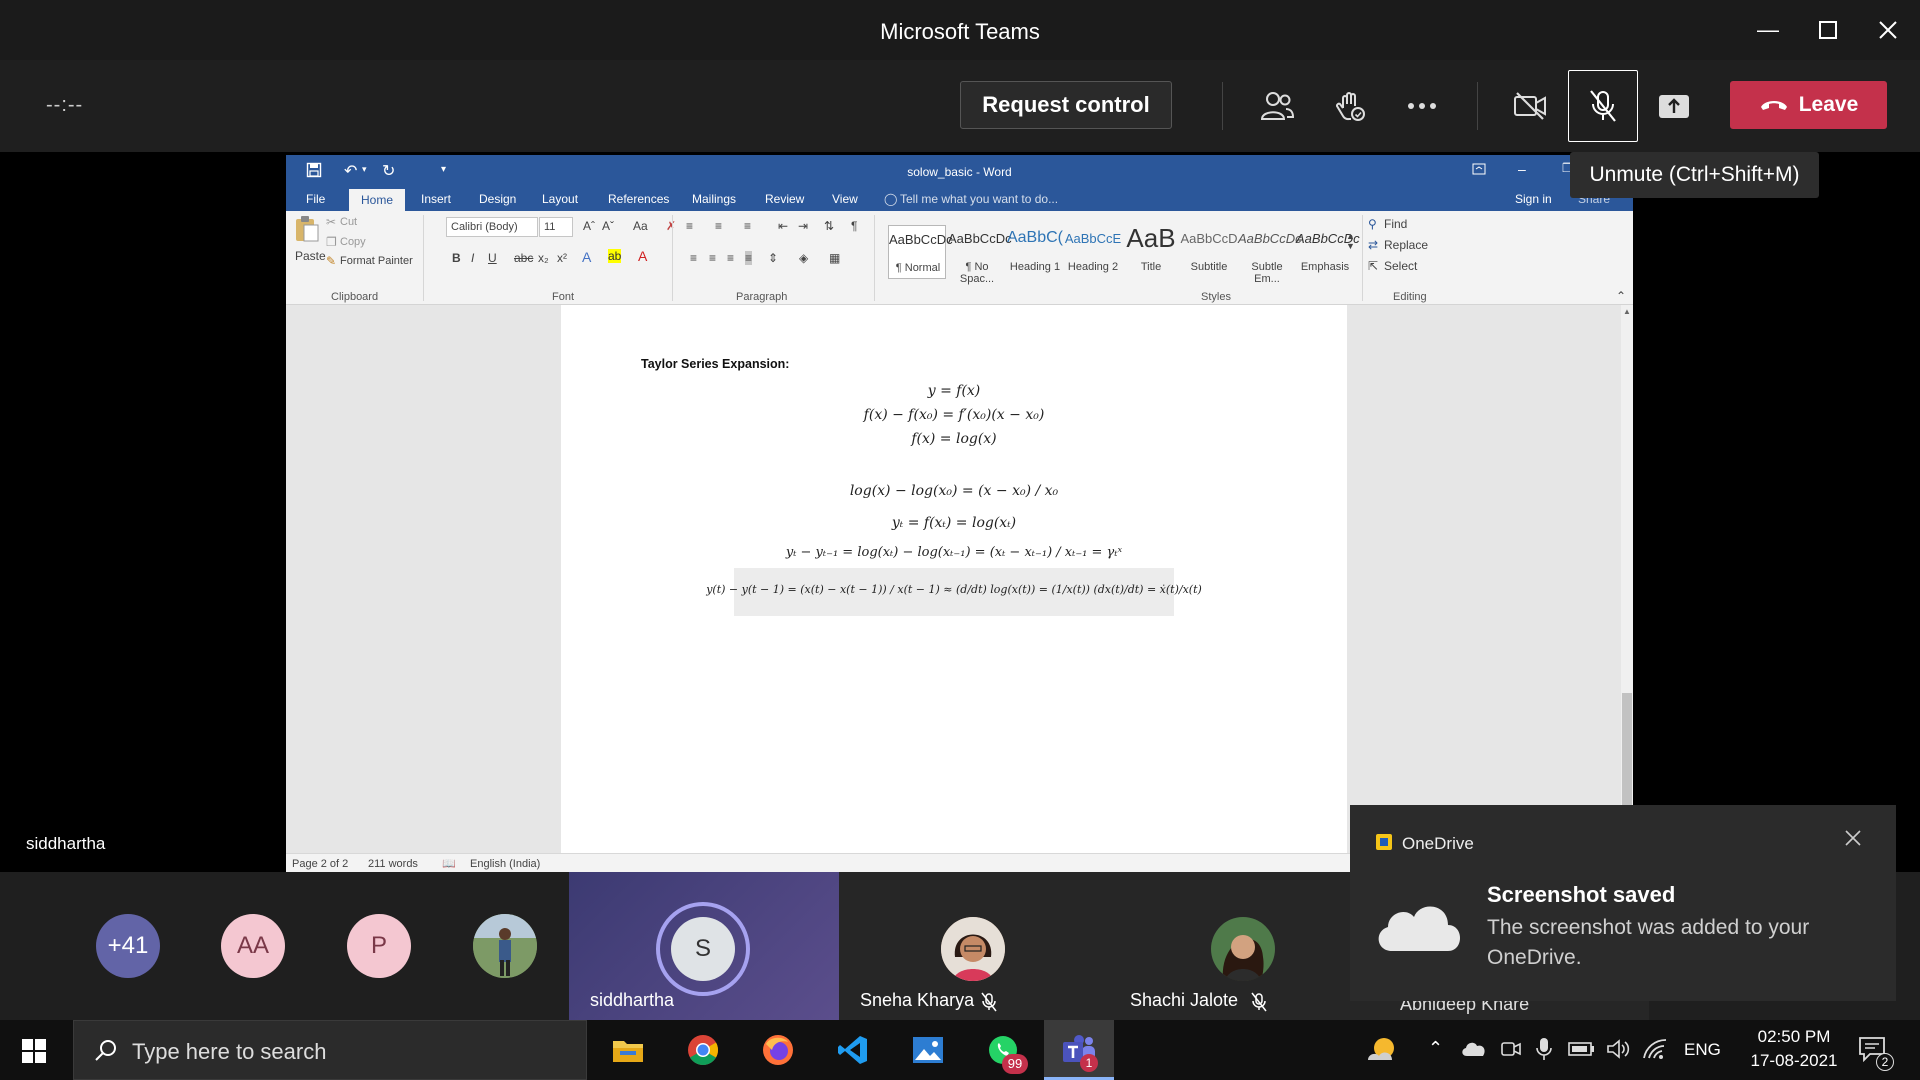 This screenshot has height=1080, width=1920. I want to click on align-left-icon: ≡, so click(693, 258).